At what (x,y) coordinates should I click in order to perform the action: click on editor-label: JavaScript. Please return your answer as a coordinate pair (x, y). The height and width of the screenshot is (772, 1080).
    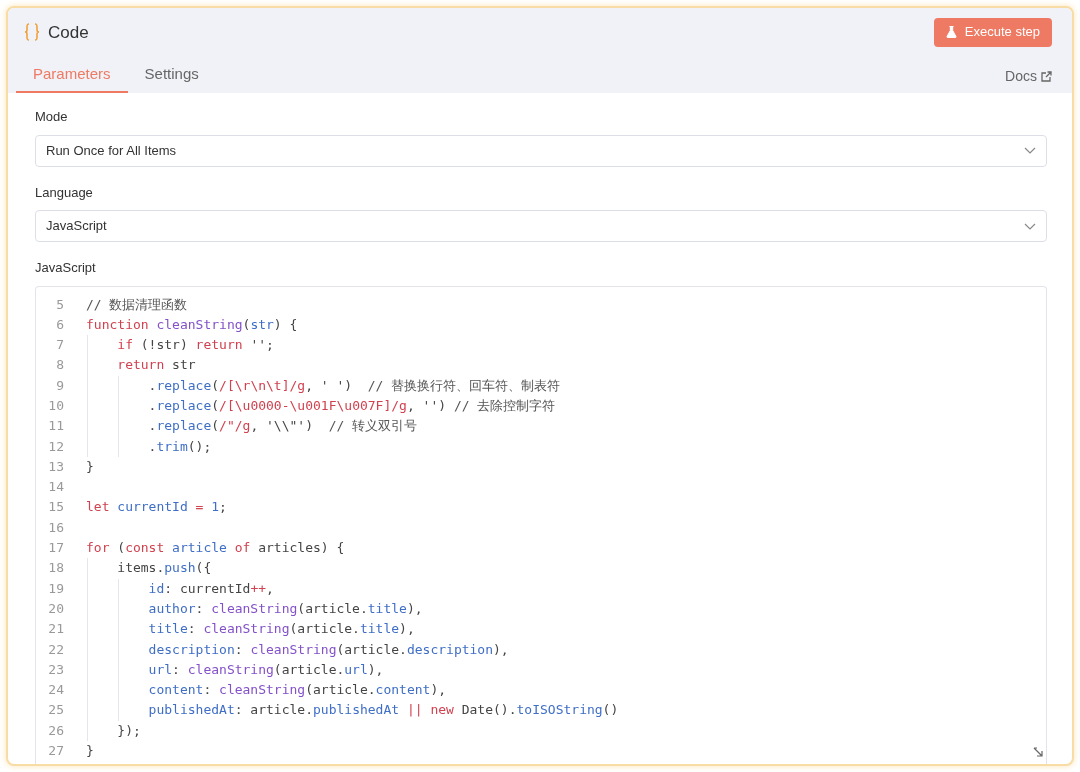
    Looking at the image, I should click on (66, 268).